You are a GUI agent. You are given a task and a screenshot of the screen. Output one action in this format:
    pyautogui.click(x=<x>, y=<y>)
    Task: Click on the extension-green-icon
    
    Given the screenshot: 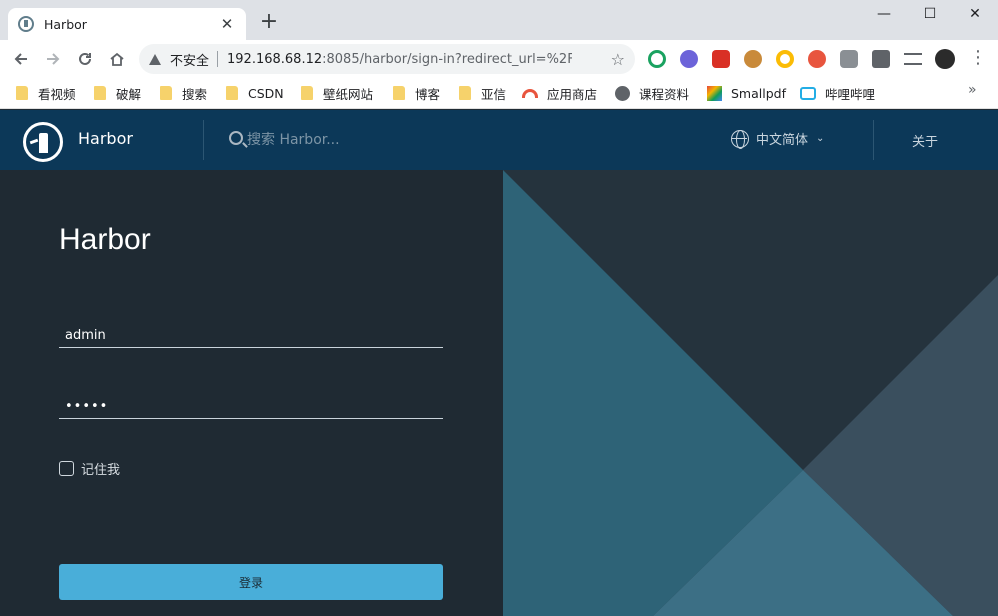 What is the action you would take?
    pyautogui.click(x=657, y=59)
    